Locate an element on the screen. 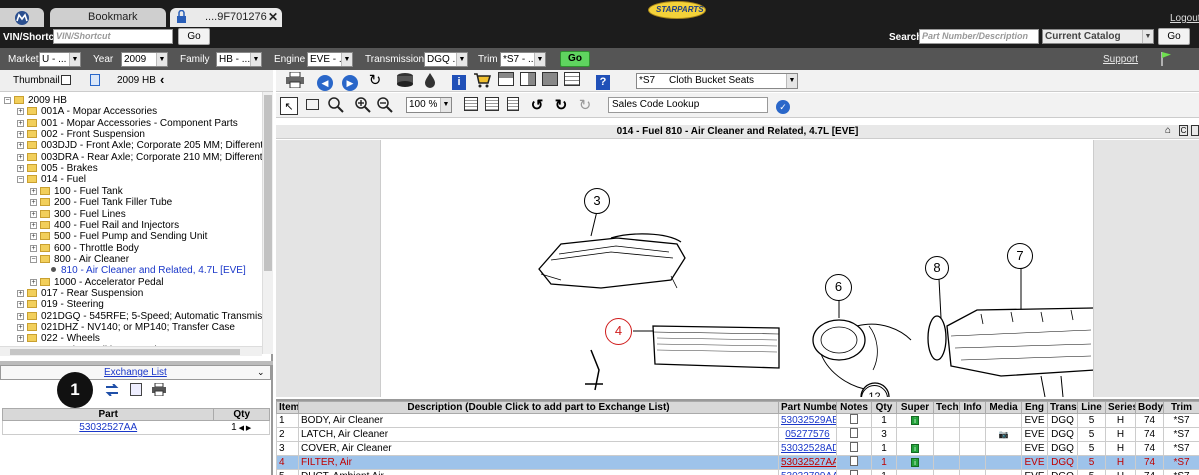  info-icon: i is located at coordinates (459, 81).